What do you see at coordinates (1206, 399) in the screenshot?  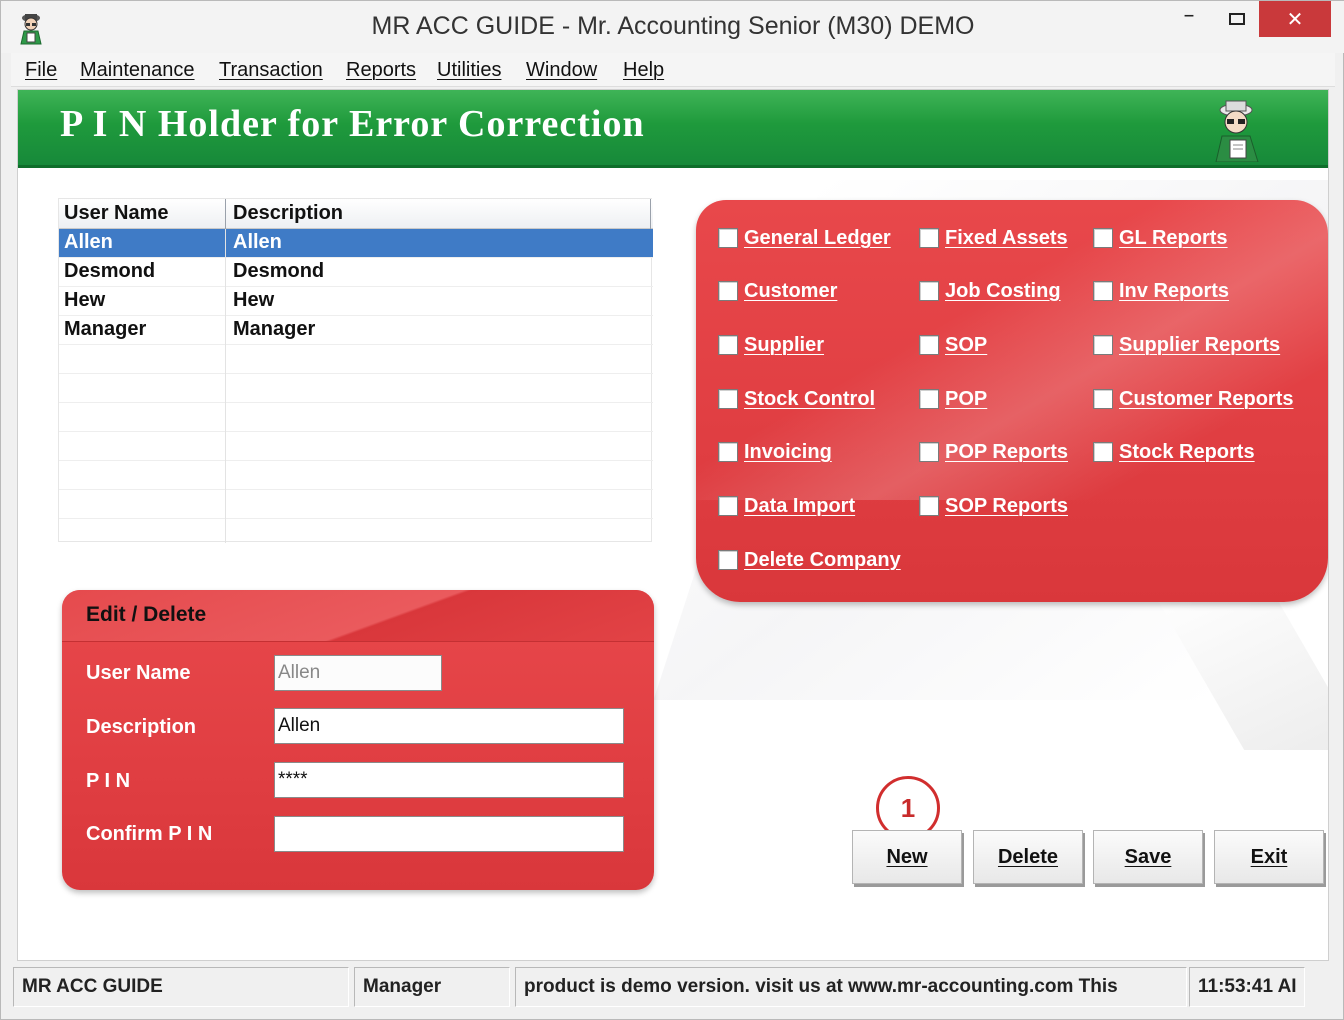 I see `checkbox-label: Customer Reports` at bounding box center [1206, 399].